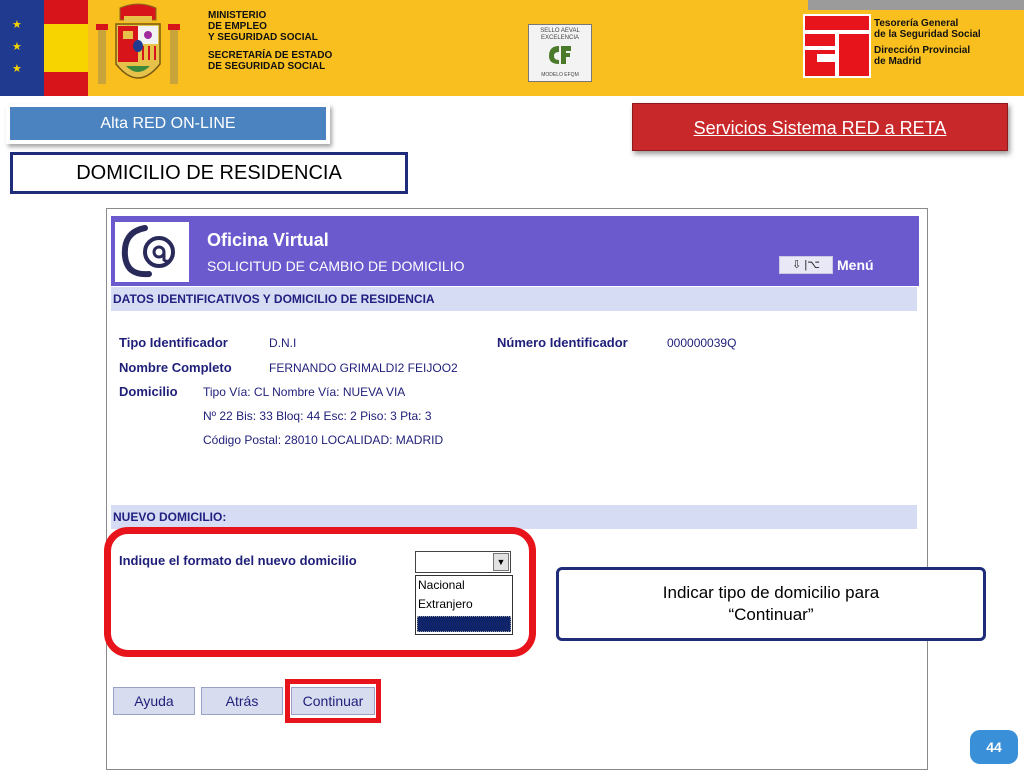  Describe the element at coordinates (855, 265) in the screenshot. I see `menu-link: Menú` at that location.